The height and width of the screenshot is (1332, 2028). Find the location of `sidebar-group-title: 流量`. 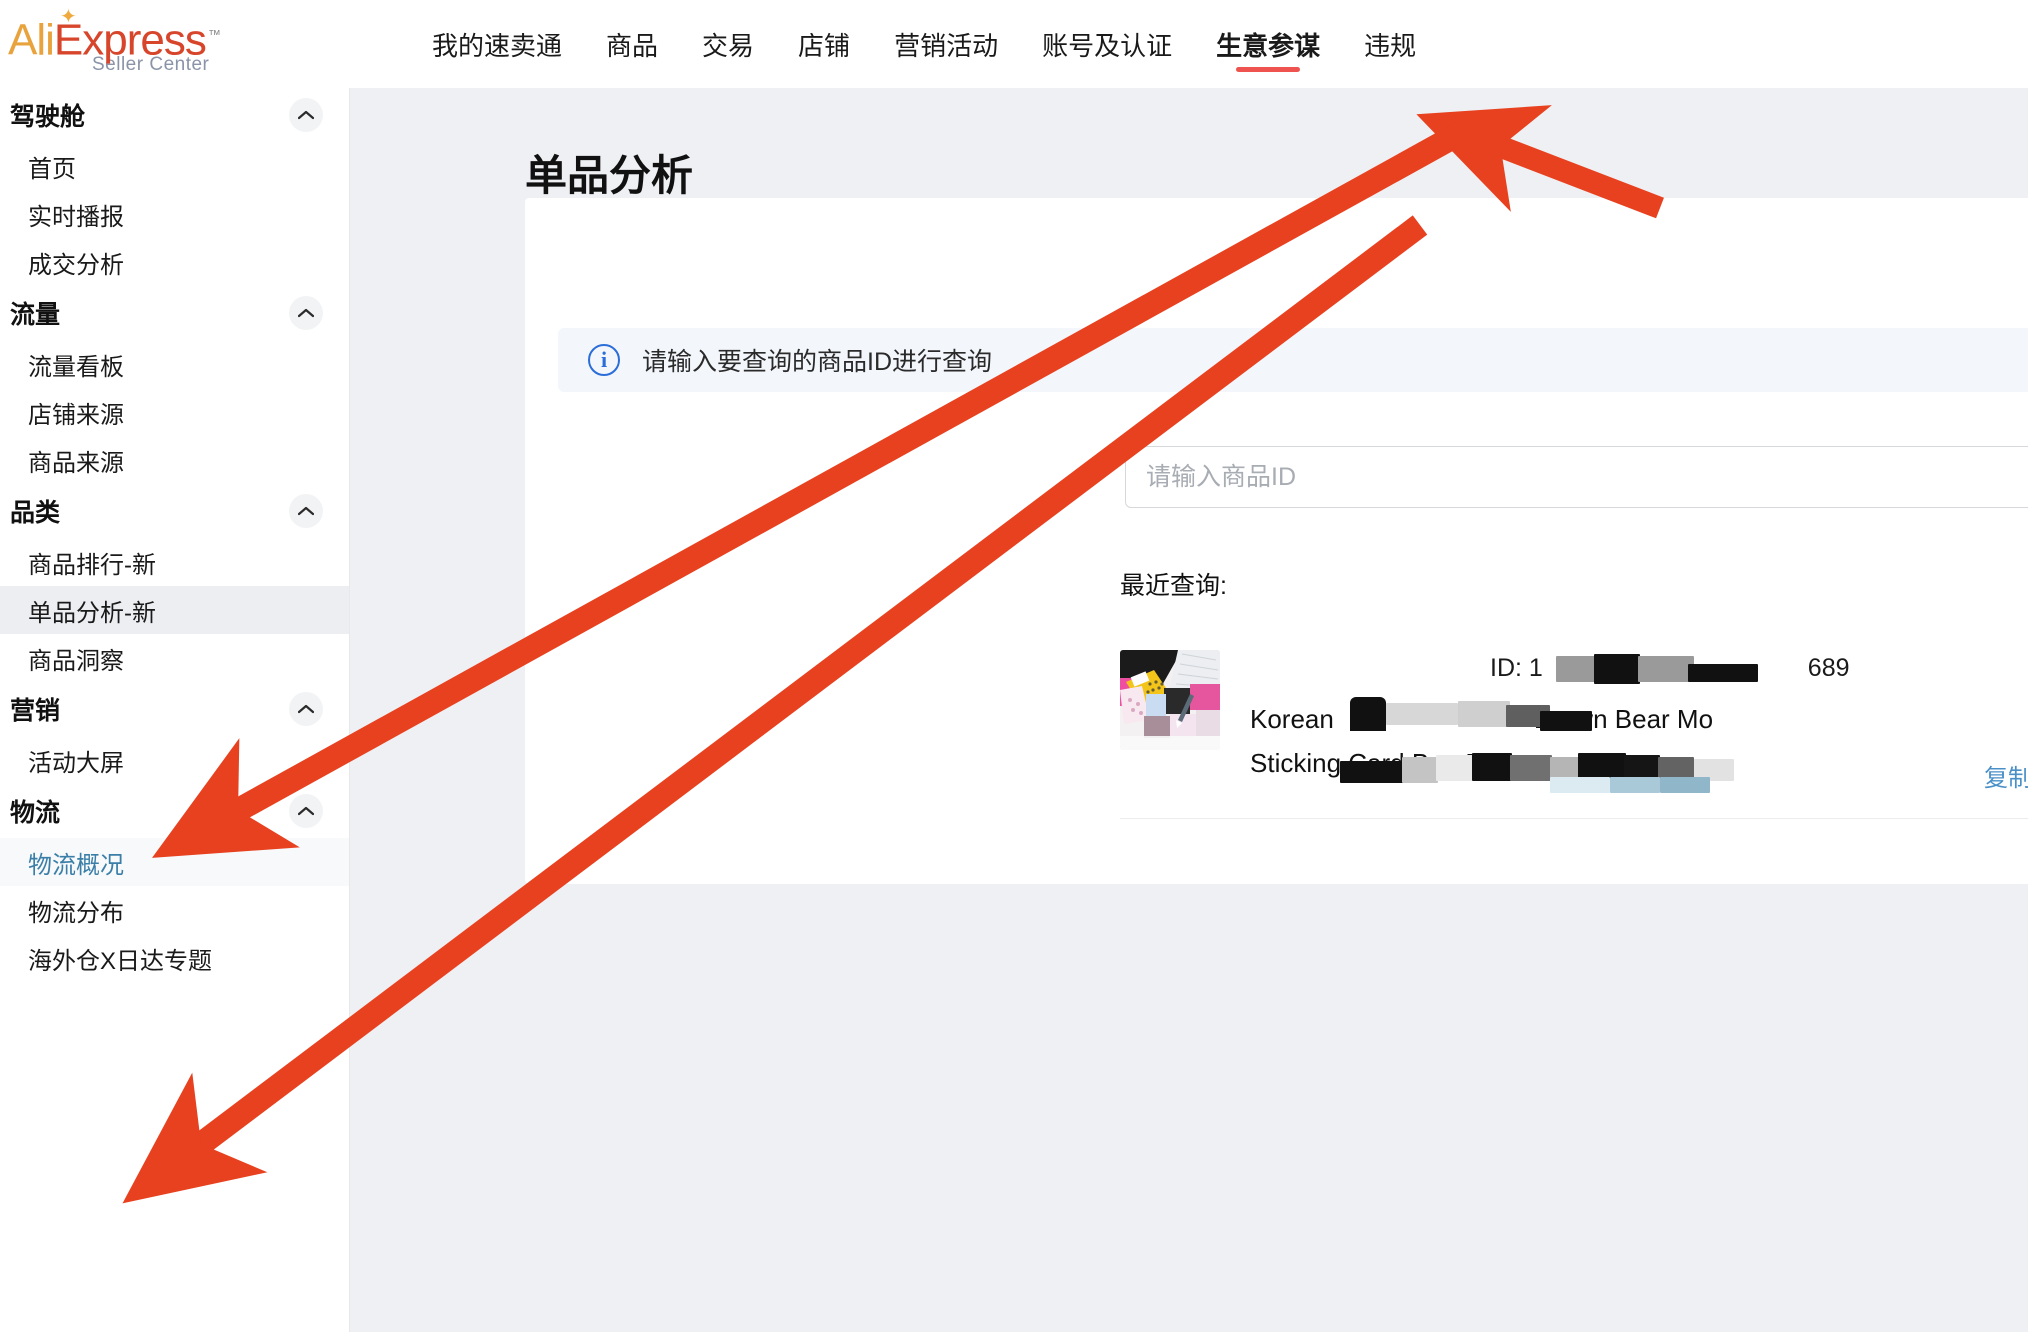

sidebar-group-title: 流量 is located at coordinates (35, 315).